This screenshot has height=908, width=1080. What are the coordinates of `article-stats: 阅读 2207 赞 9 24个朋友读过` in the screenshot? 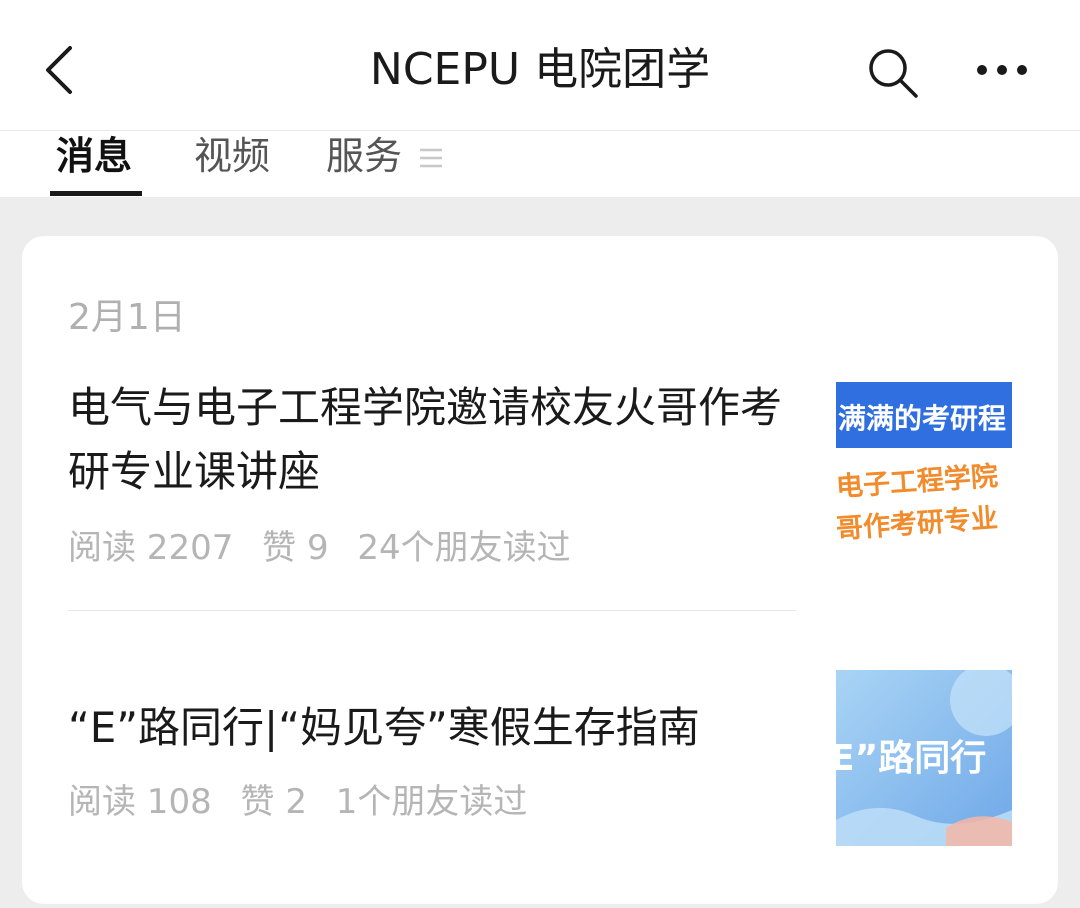 It's located at (328, 544).